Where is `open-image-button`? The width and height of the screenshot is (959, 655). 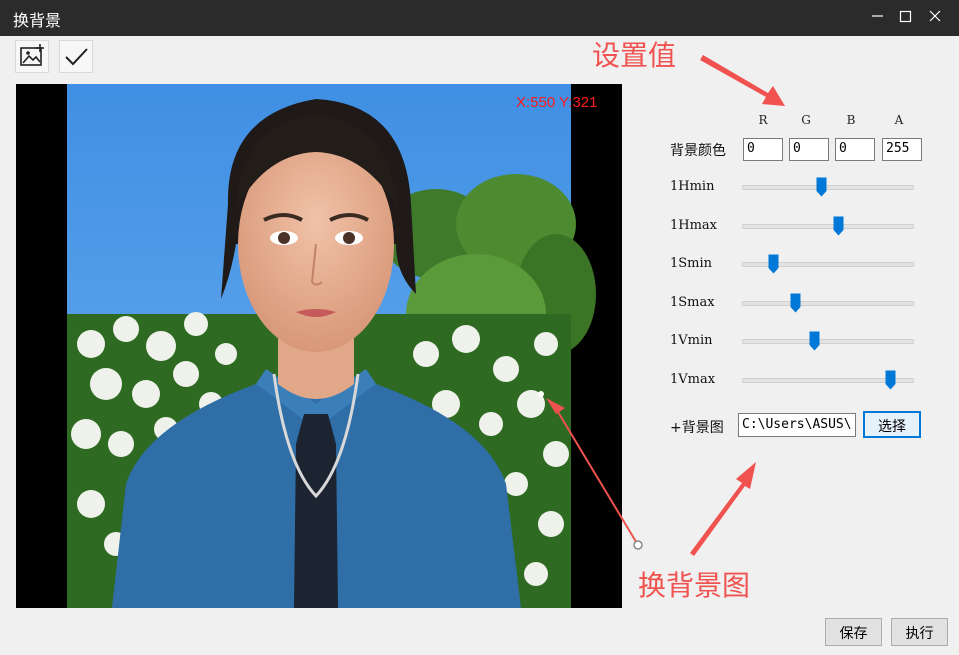 open-image-button is located at coordinates (32, 56).